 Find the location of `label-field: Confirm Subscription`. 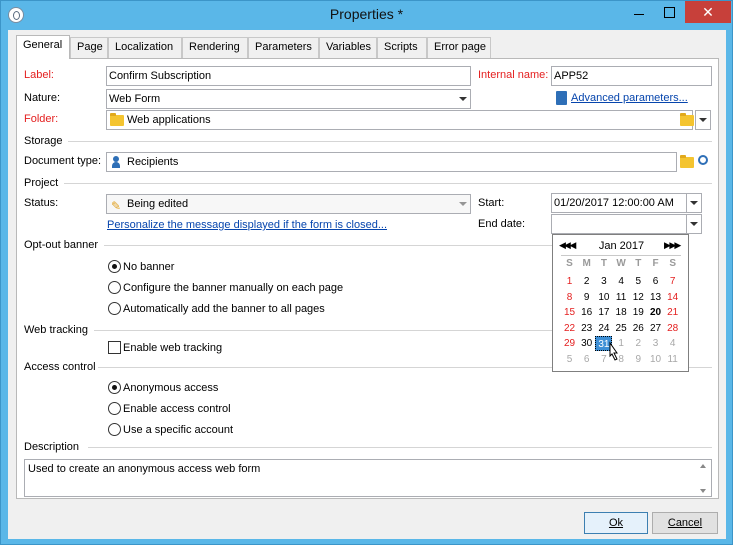

label-field: Confirm Subscription is located at coordinates (288, 76).